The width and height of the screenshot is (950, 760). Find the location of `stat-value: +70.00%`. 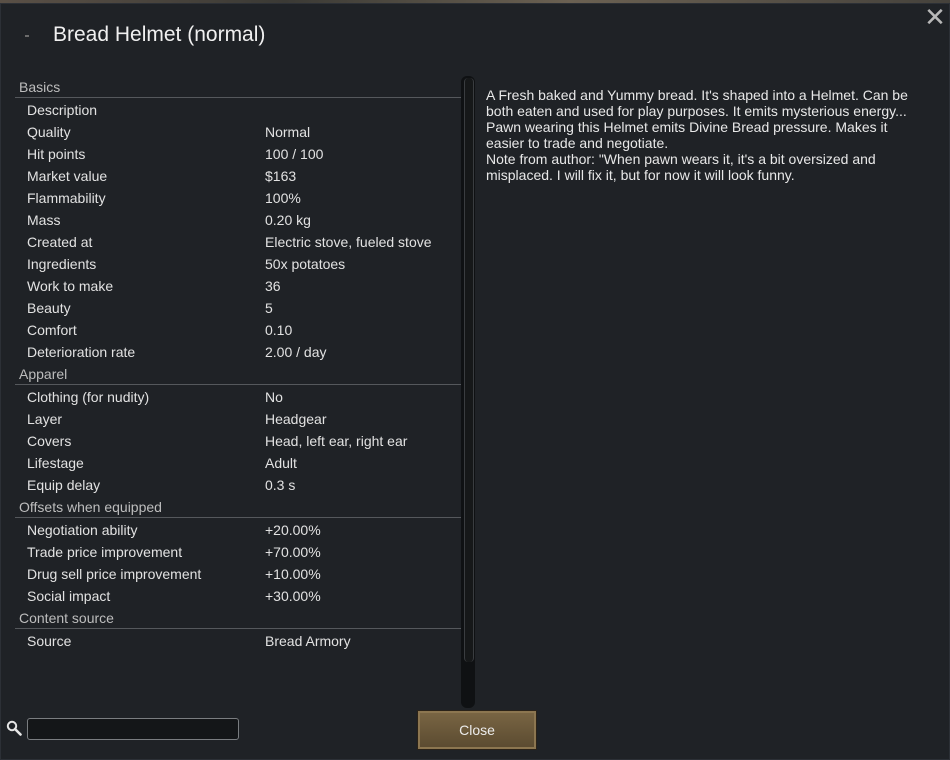

stat-value: +70.00% is located at coordinates (293, 552).